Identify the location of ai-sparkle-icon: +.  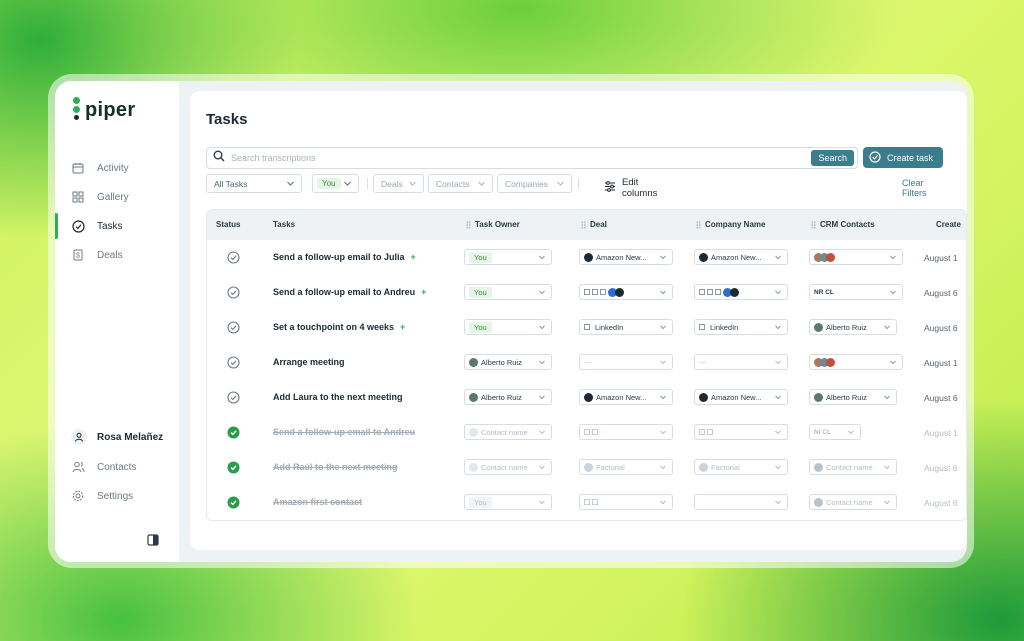
(413, 257).